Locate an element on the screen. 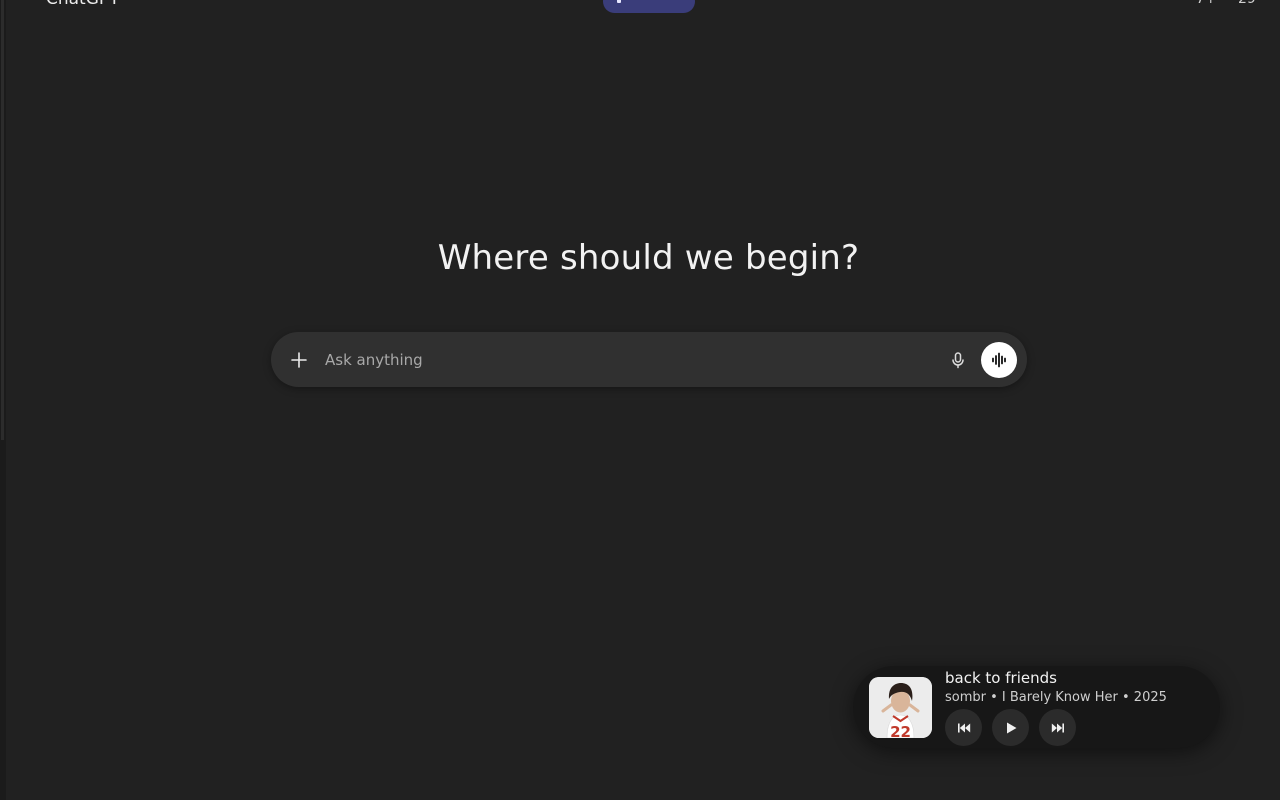 This screenshot has height=800, width=1280. next-track-button is located at coordinates (1057, 727).